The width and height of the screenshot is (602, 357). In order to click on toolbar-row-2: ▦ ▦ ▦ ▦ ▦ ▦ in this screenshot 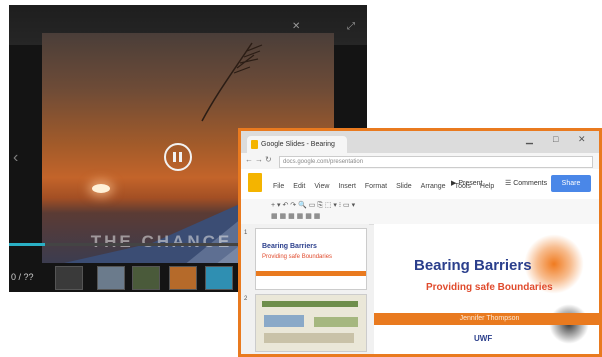, I will do `click(295, 216)`.